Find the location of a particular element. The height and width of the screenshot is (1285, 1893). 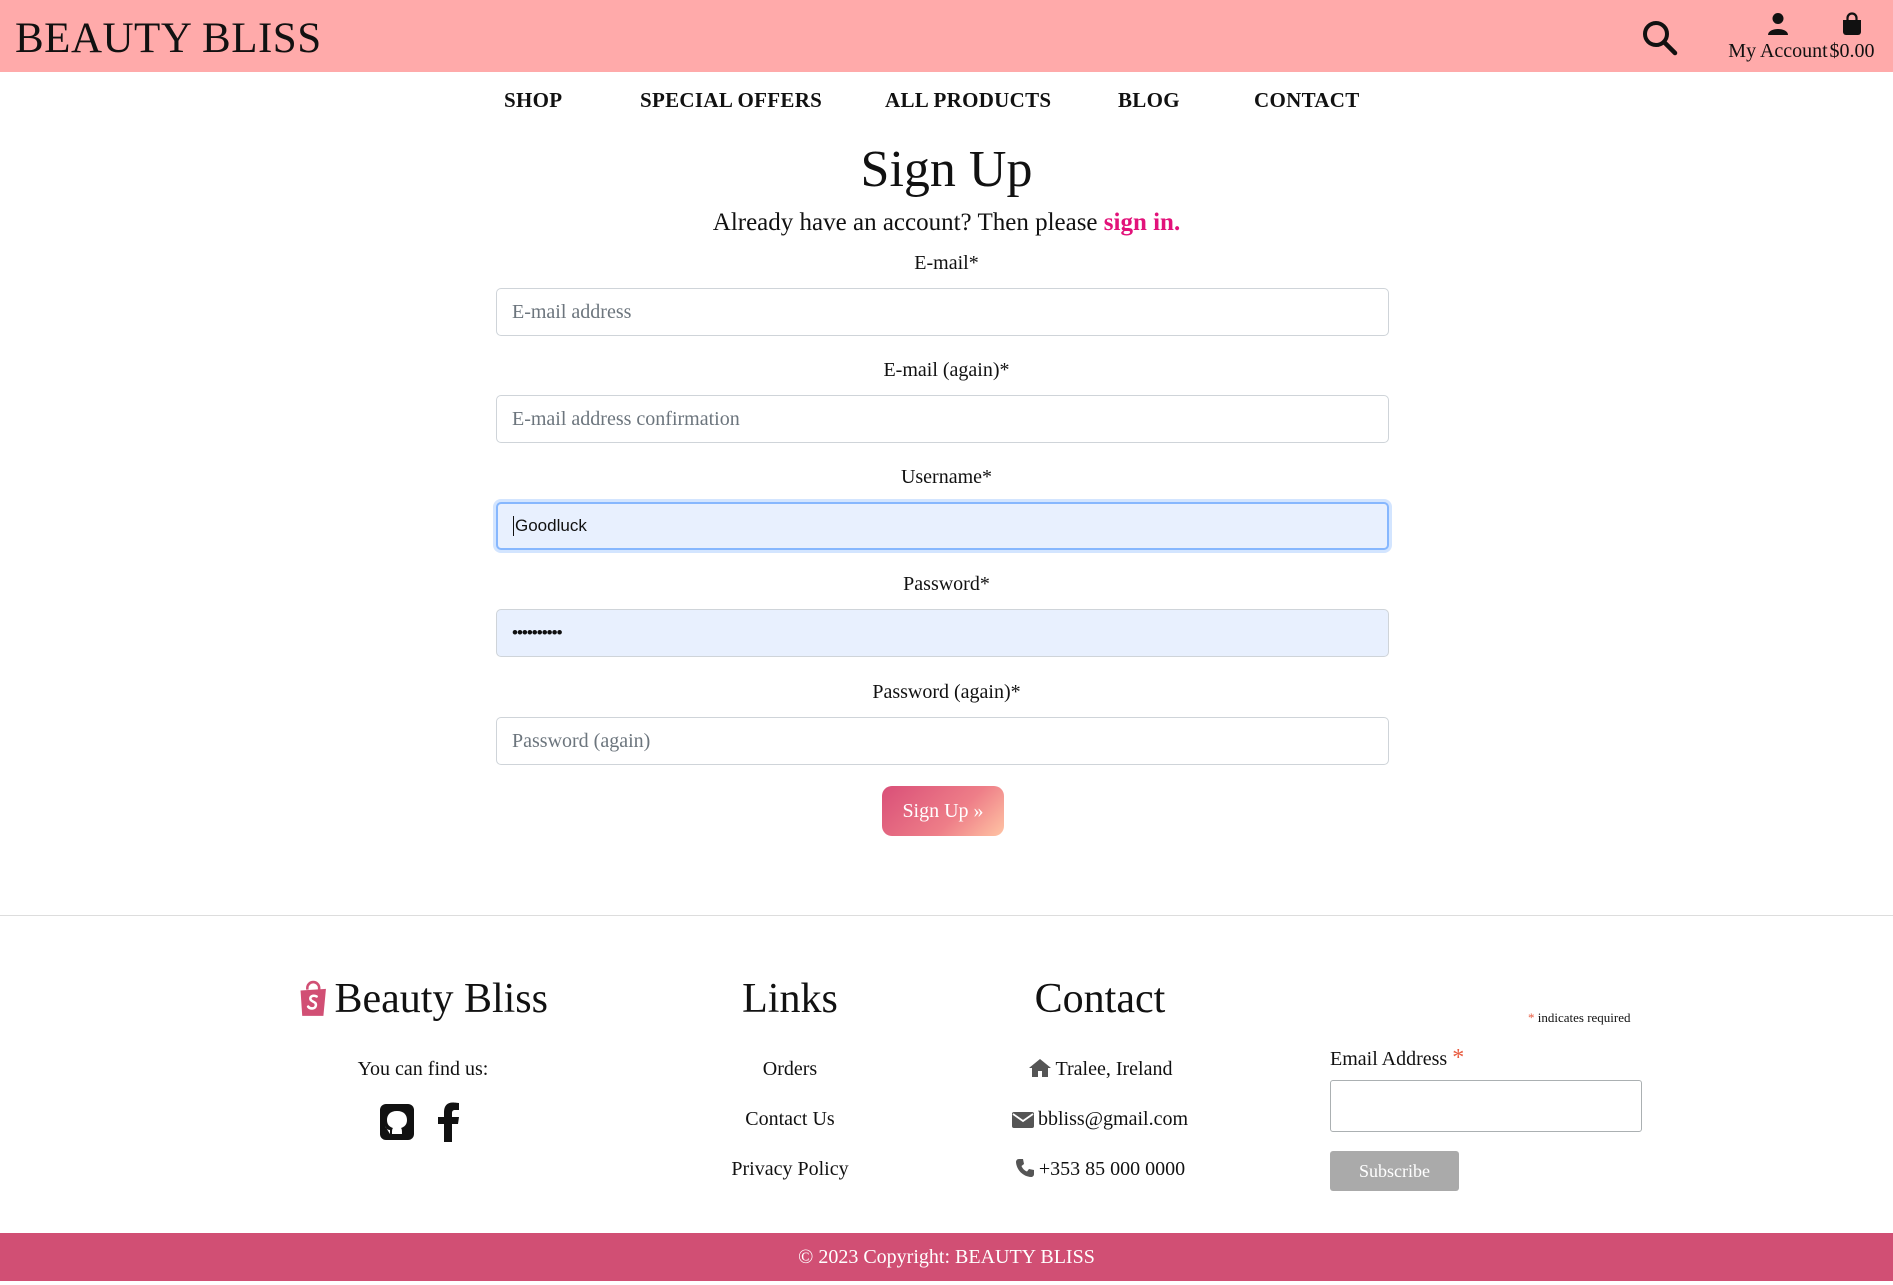

facebook-link is located at coordinates (449, 1124).